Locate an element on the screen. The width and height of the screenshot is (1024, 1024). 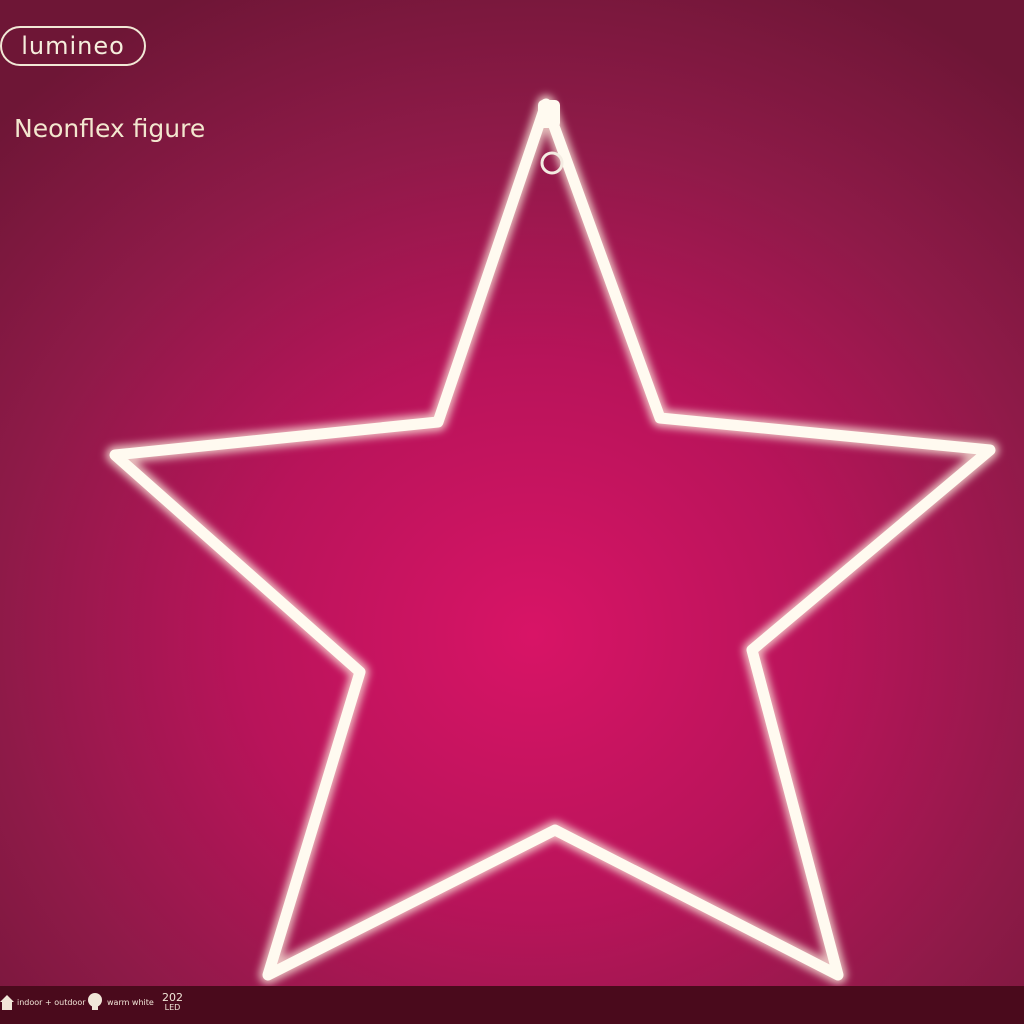
feature-label: indoor + outdoor is located at coordinates (51, 1002).